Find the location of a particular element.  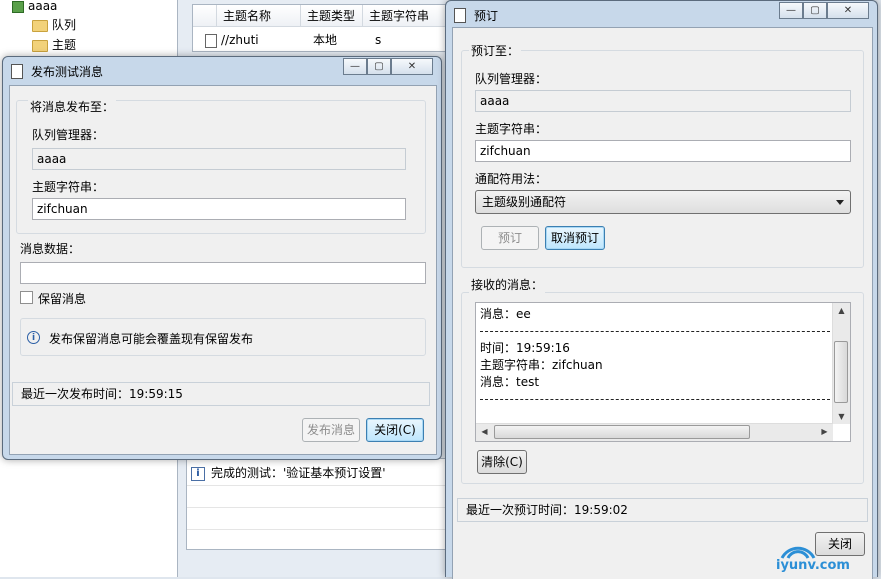

message-line: 消息：test is located at coordinates (510, 382).